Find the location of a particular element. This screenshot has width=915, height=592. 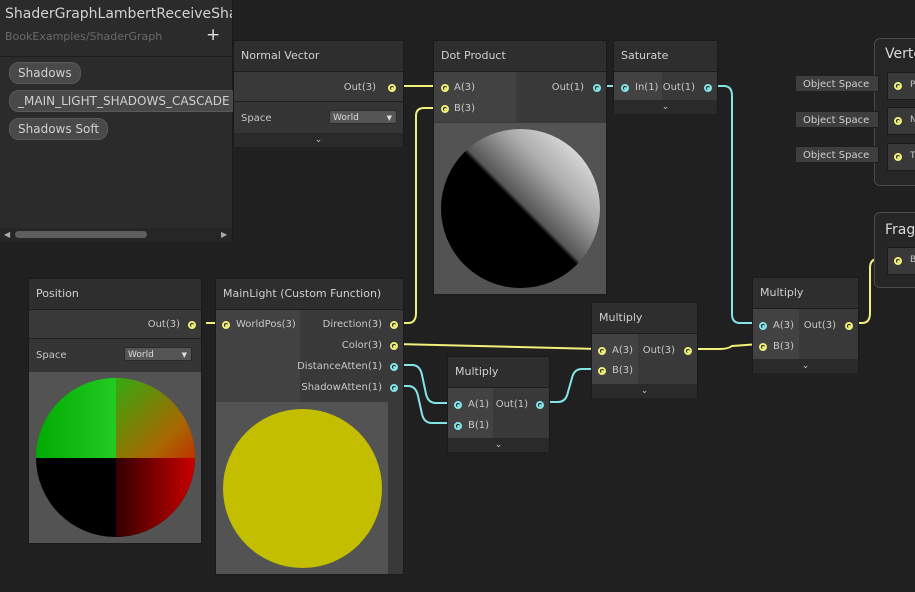

node-normal-vector: Normal Vector Out(3) Space World ▼ ⌄ is located at coordinates (318, 93).